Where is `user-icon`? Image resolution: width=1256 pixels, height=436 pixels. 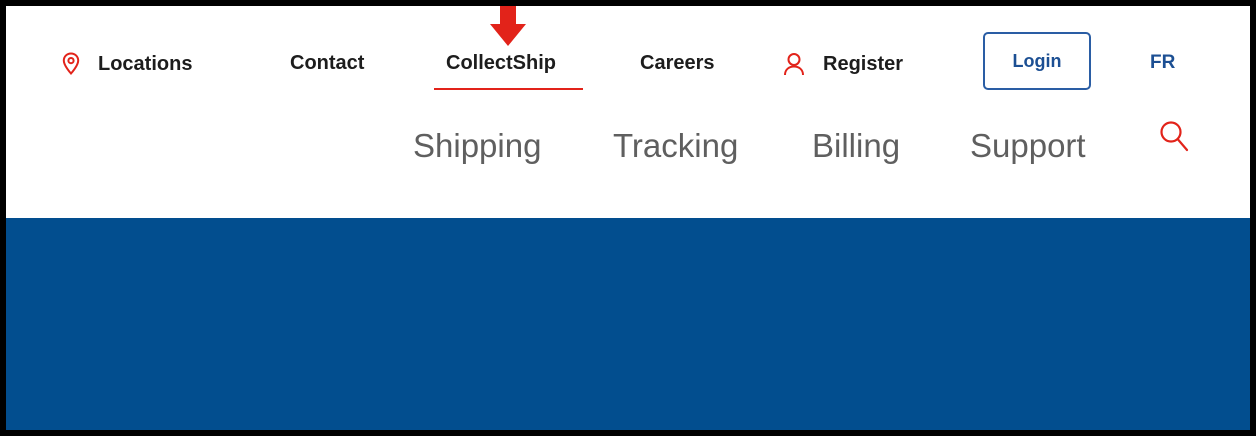
user-icon is located at coordinates (794, 64).